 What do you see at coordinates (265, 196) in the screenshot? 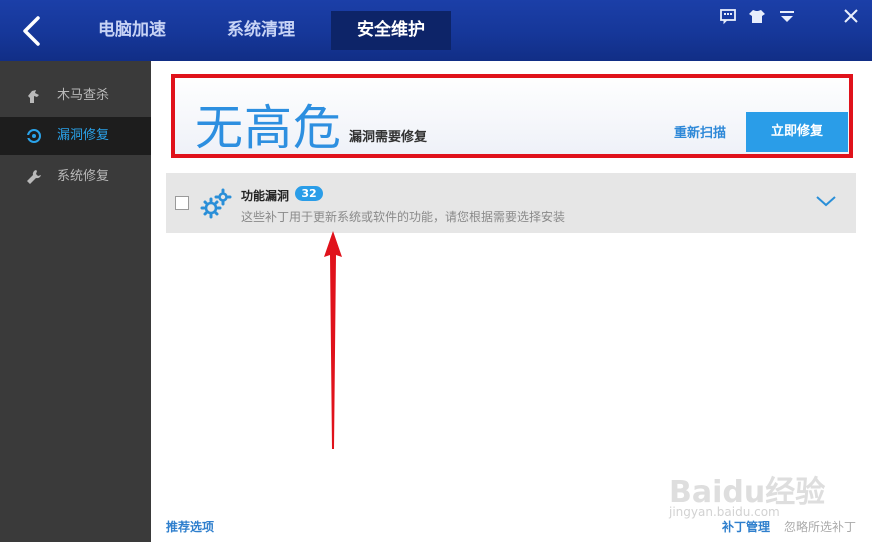
I see `vulnerability-group-title: 功能漏洞` at bounding box center [265, 196].